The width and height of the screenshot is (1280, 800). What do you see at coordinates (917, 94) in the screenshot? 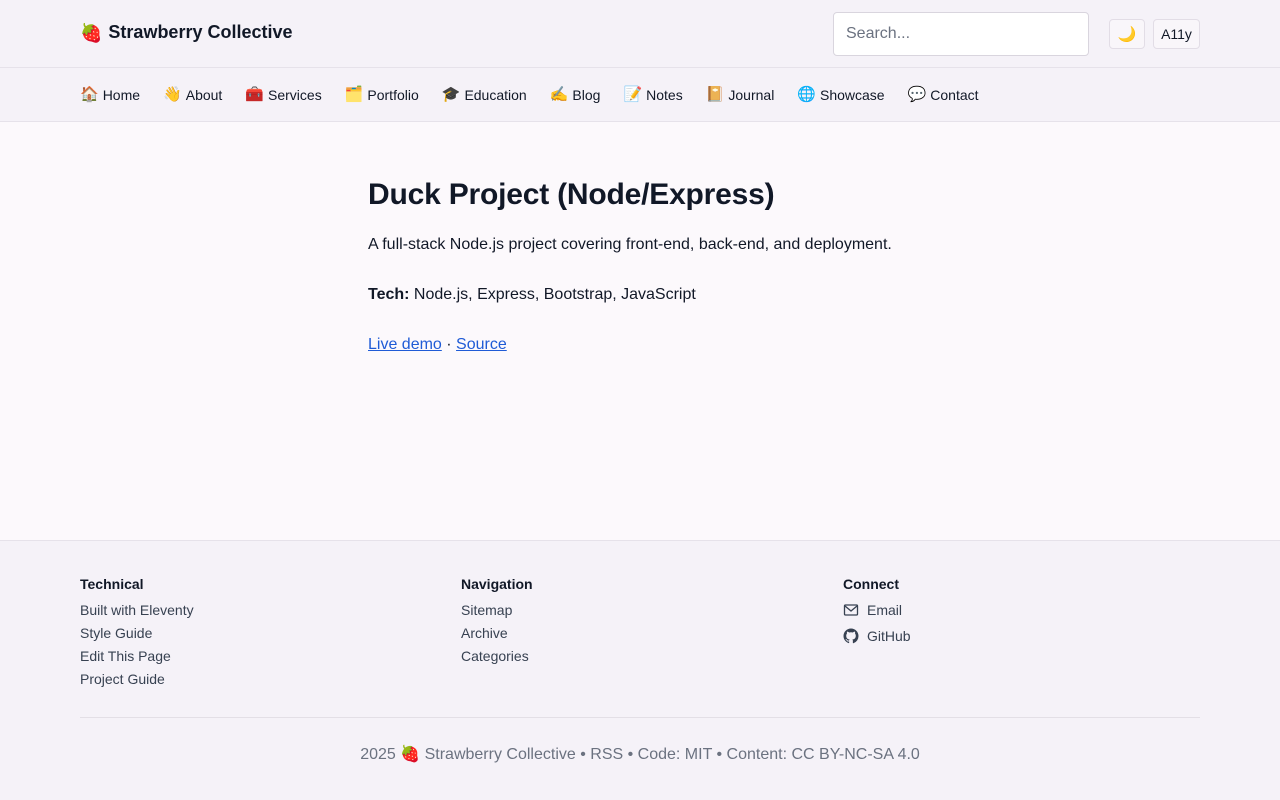
I see `speech-bubble-icon: 💬` at bounding box center [917, 94].